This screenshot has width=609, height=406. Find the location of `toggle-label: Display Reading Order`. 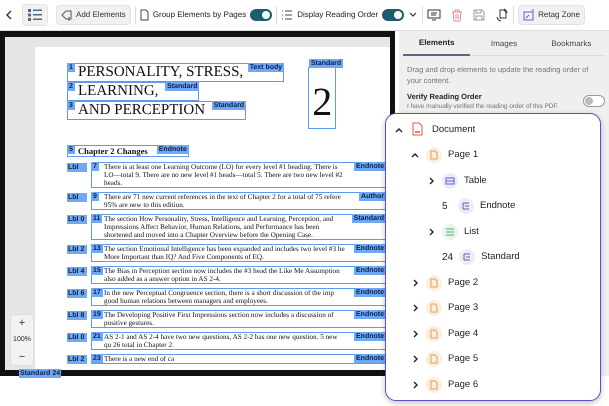

toggle-label: Display Reading Order is located at coordinates (337, 15).